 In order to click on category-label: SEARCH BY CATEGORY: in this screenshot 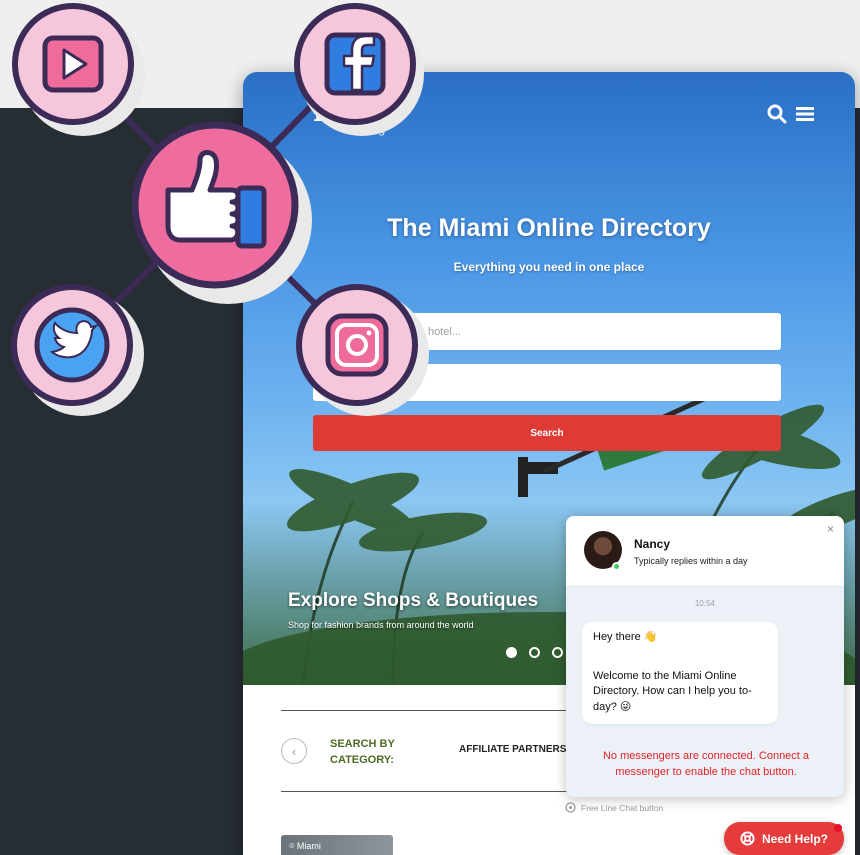, I will do `click(362, 752)`.